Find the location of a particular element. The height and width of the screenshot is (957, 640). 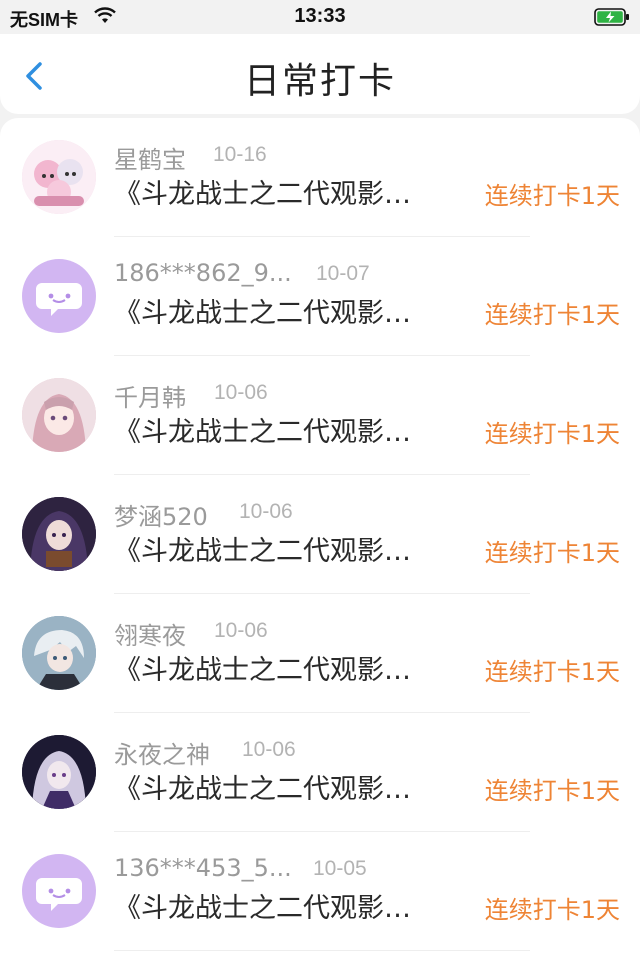

list-item: 永夜之神 10-06 《斗龙战士之二代观影… 连续打卡1天 is located at coordinates (320, 772).